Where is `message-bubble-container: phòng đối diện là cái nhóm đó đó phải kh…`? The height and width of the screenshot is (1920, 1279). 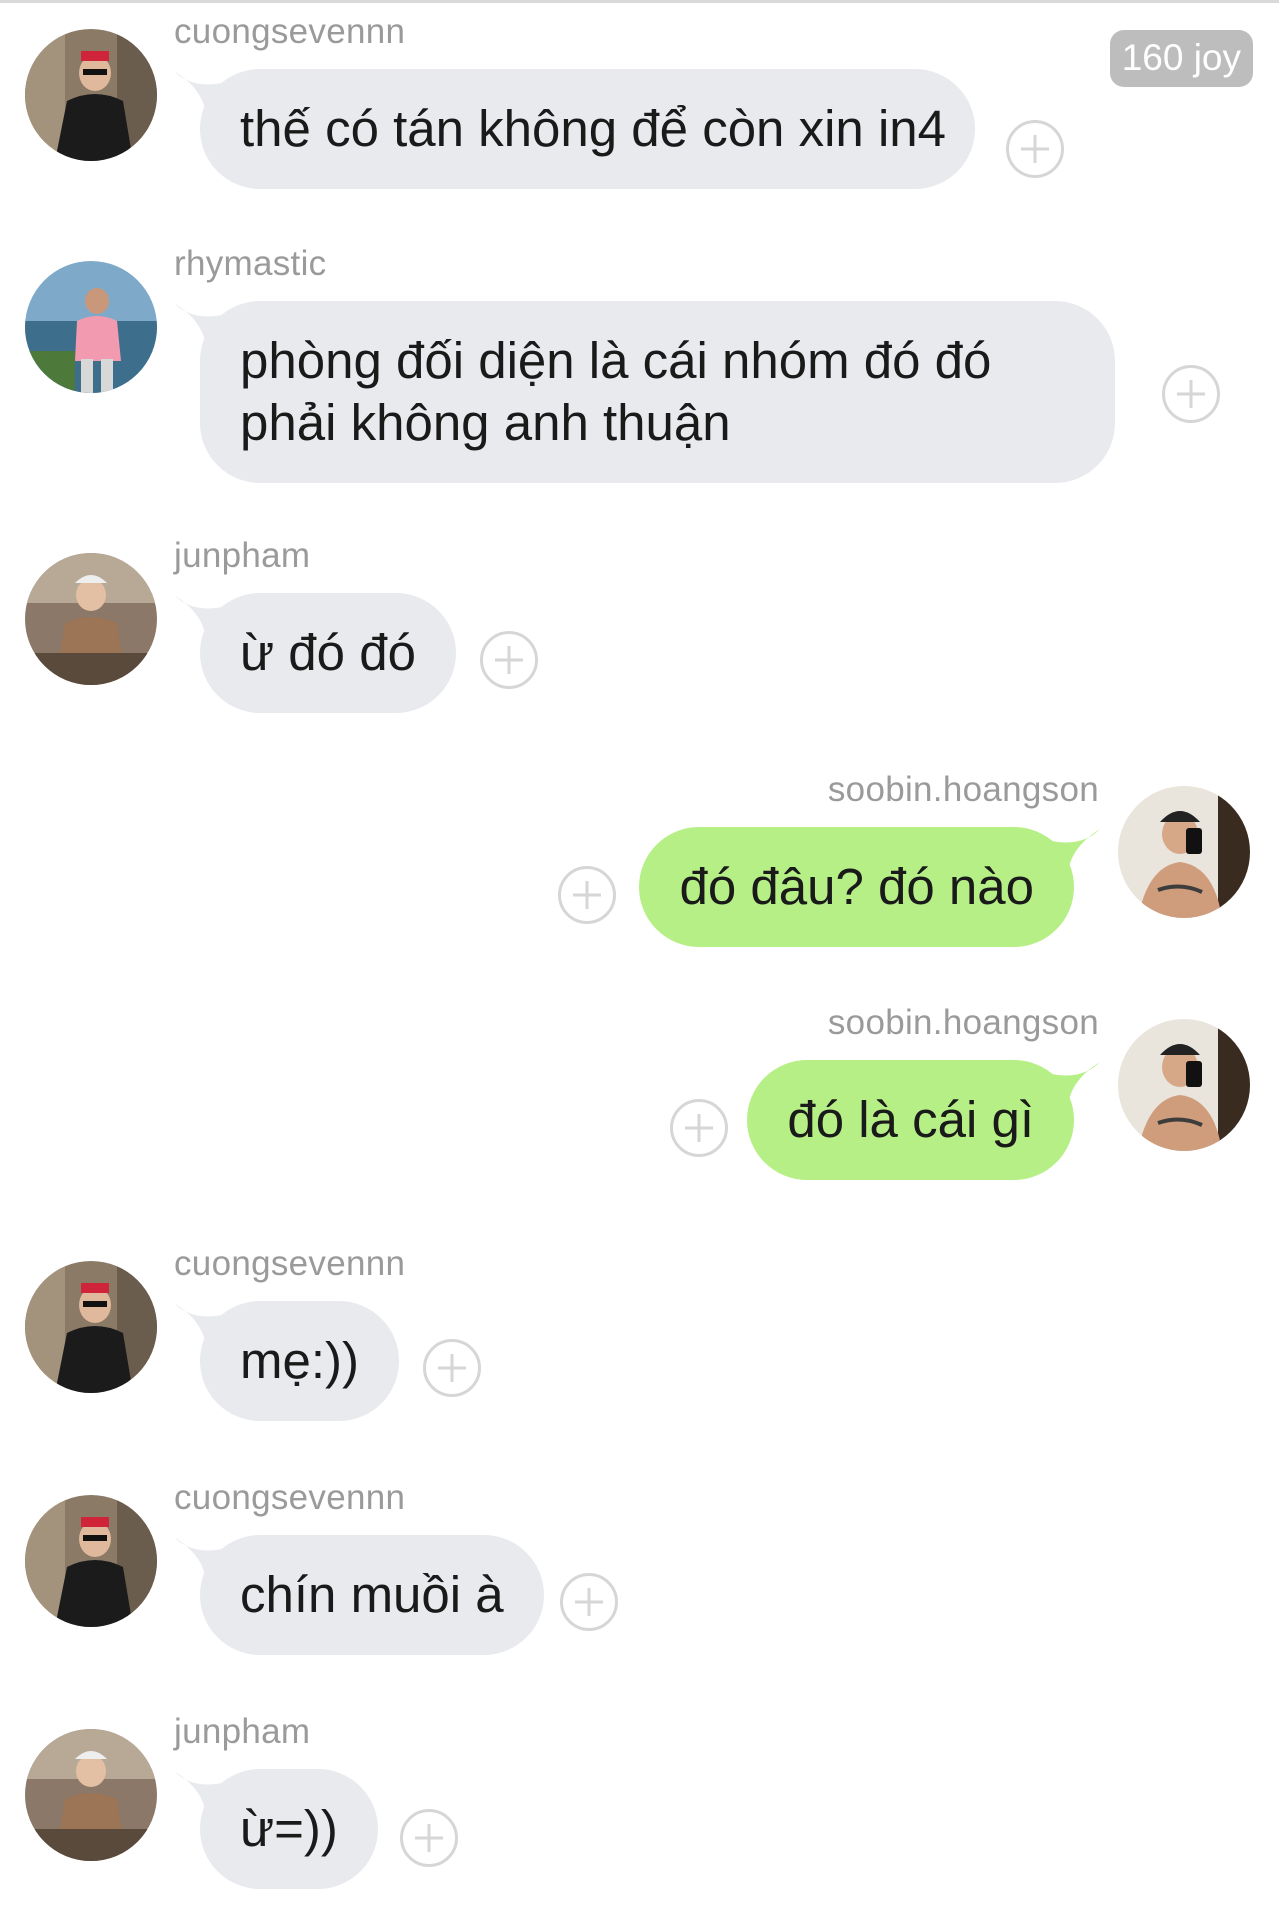 message-bubble-container: phòng đối diện là cái nhóm đó đó phải kh… is located at coordinates (652, 392).